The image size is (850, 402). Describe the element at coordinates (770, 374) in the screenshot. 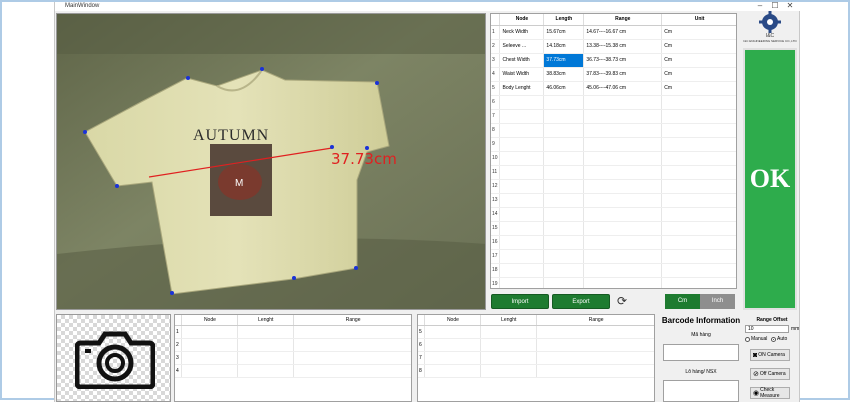

I see `off-camera-button: ⊘ Off Camera` at that location.